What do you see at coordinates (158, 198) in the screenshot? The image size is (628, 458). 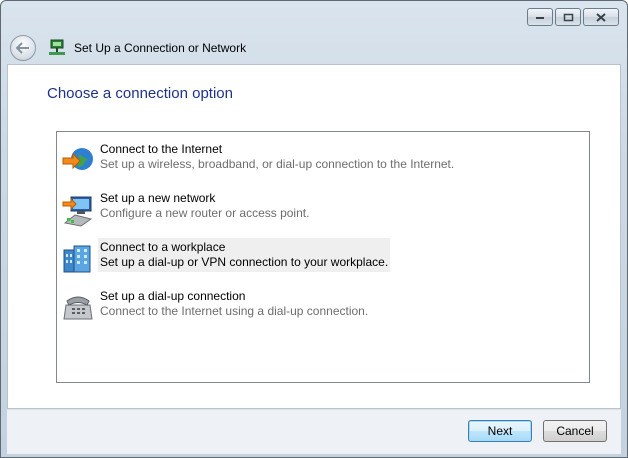 I see `option-title: Set up a new network` at bounding box center [158, 198].